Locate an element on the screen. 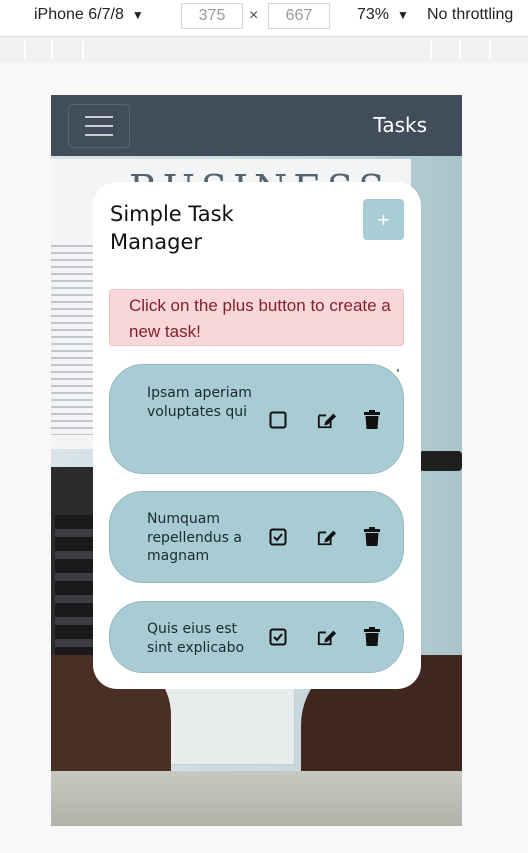 This screenshot has height=853, width=528. device-select: iPhone 6/7/8 ▼ is located at coordinates (89, 15).